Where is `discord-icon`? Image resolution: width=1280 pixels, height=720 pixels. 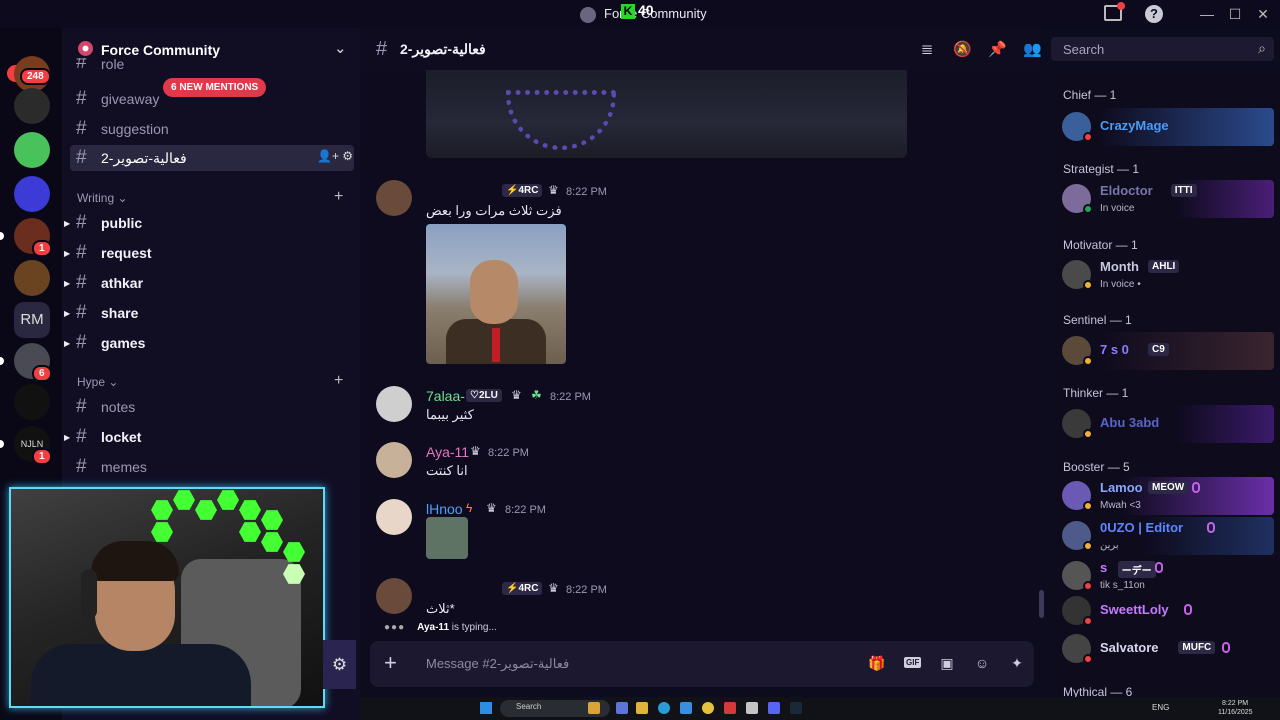
discord-icon is located at coordinates (774, 708).